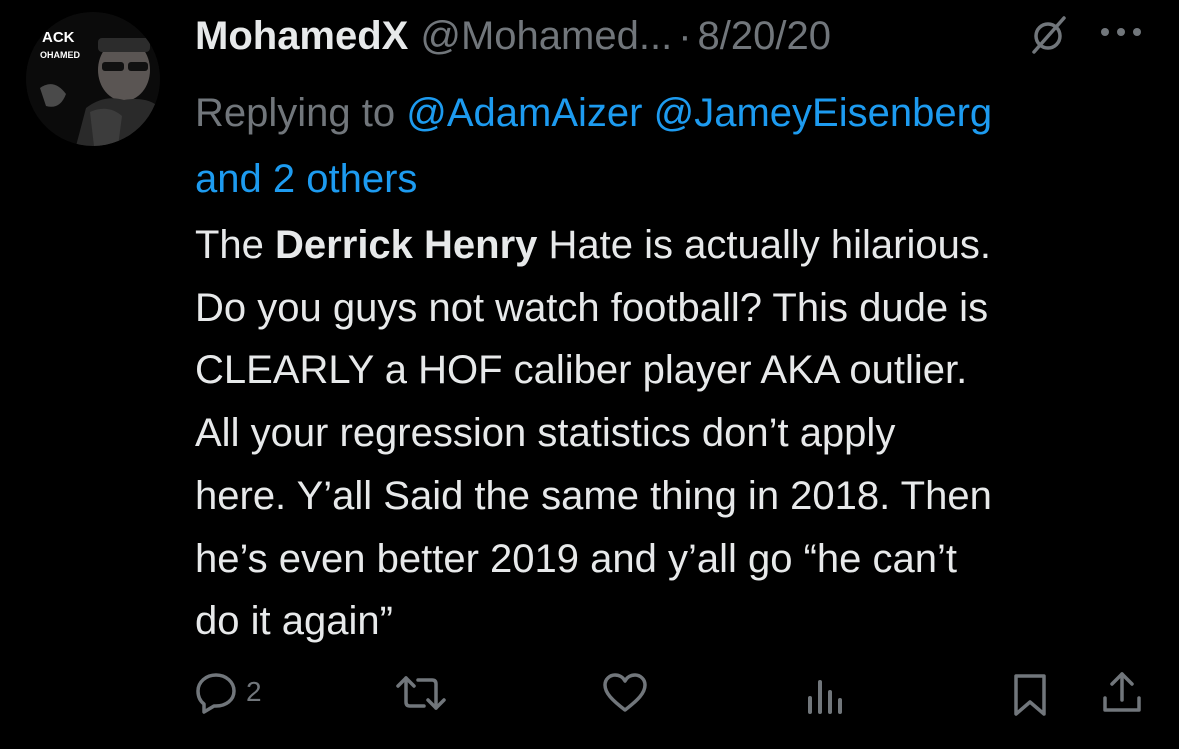  Describe the element at coordinates (58, 37) in the screenshot. I see `avatar-text-top: ACK` at that location.